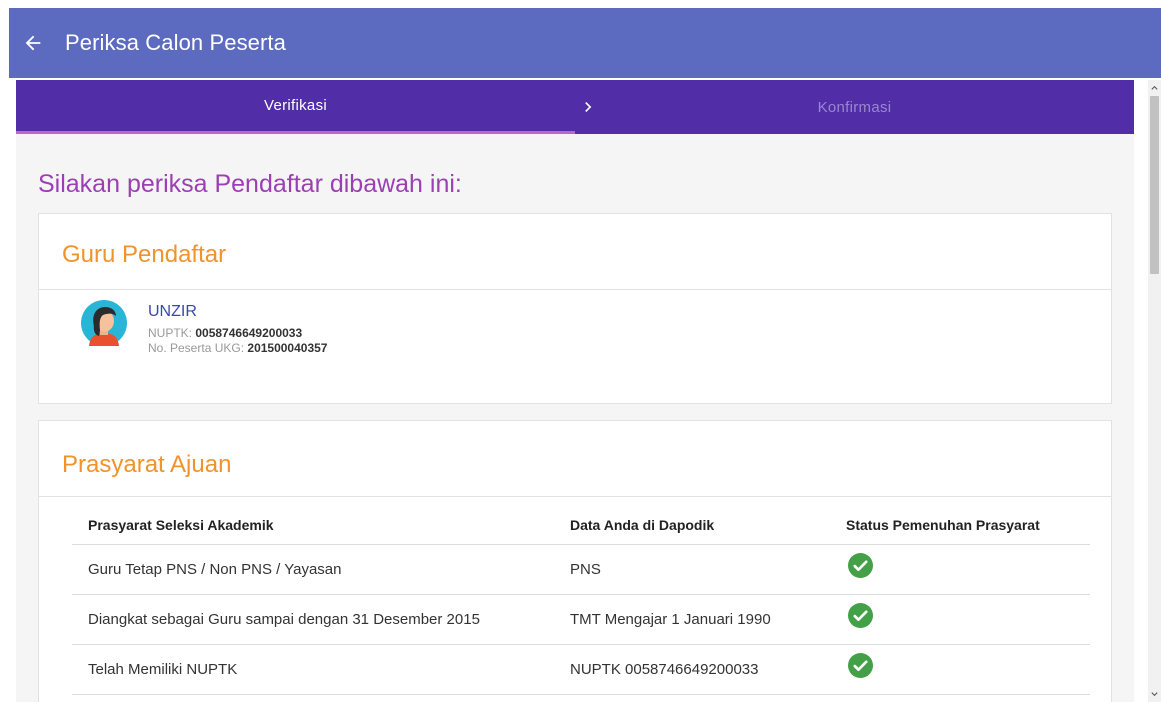 The width and height of the screenshot is (1161, 702). I want to click on step-verifikasi: Verifikasi, so click(295, 107).